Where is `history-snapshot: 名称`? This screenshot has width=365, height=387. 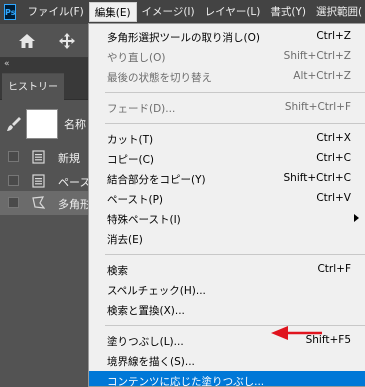 history-snapshot: 名称 is located at coordinates (46, 124).